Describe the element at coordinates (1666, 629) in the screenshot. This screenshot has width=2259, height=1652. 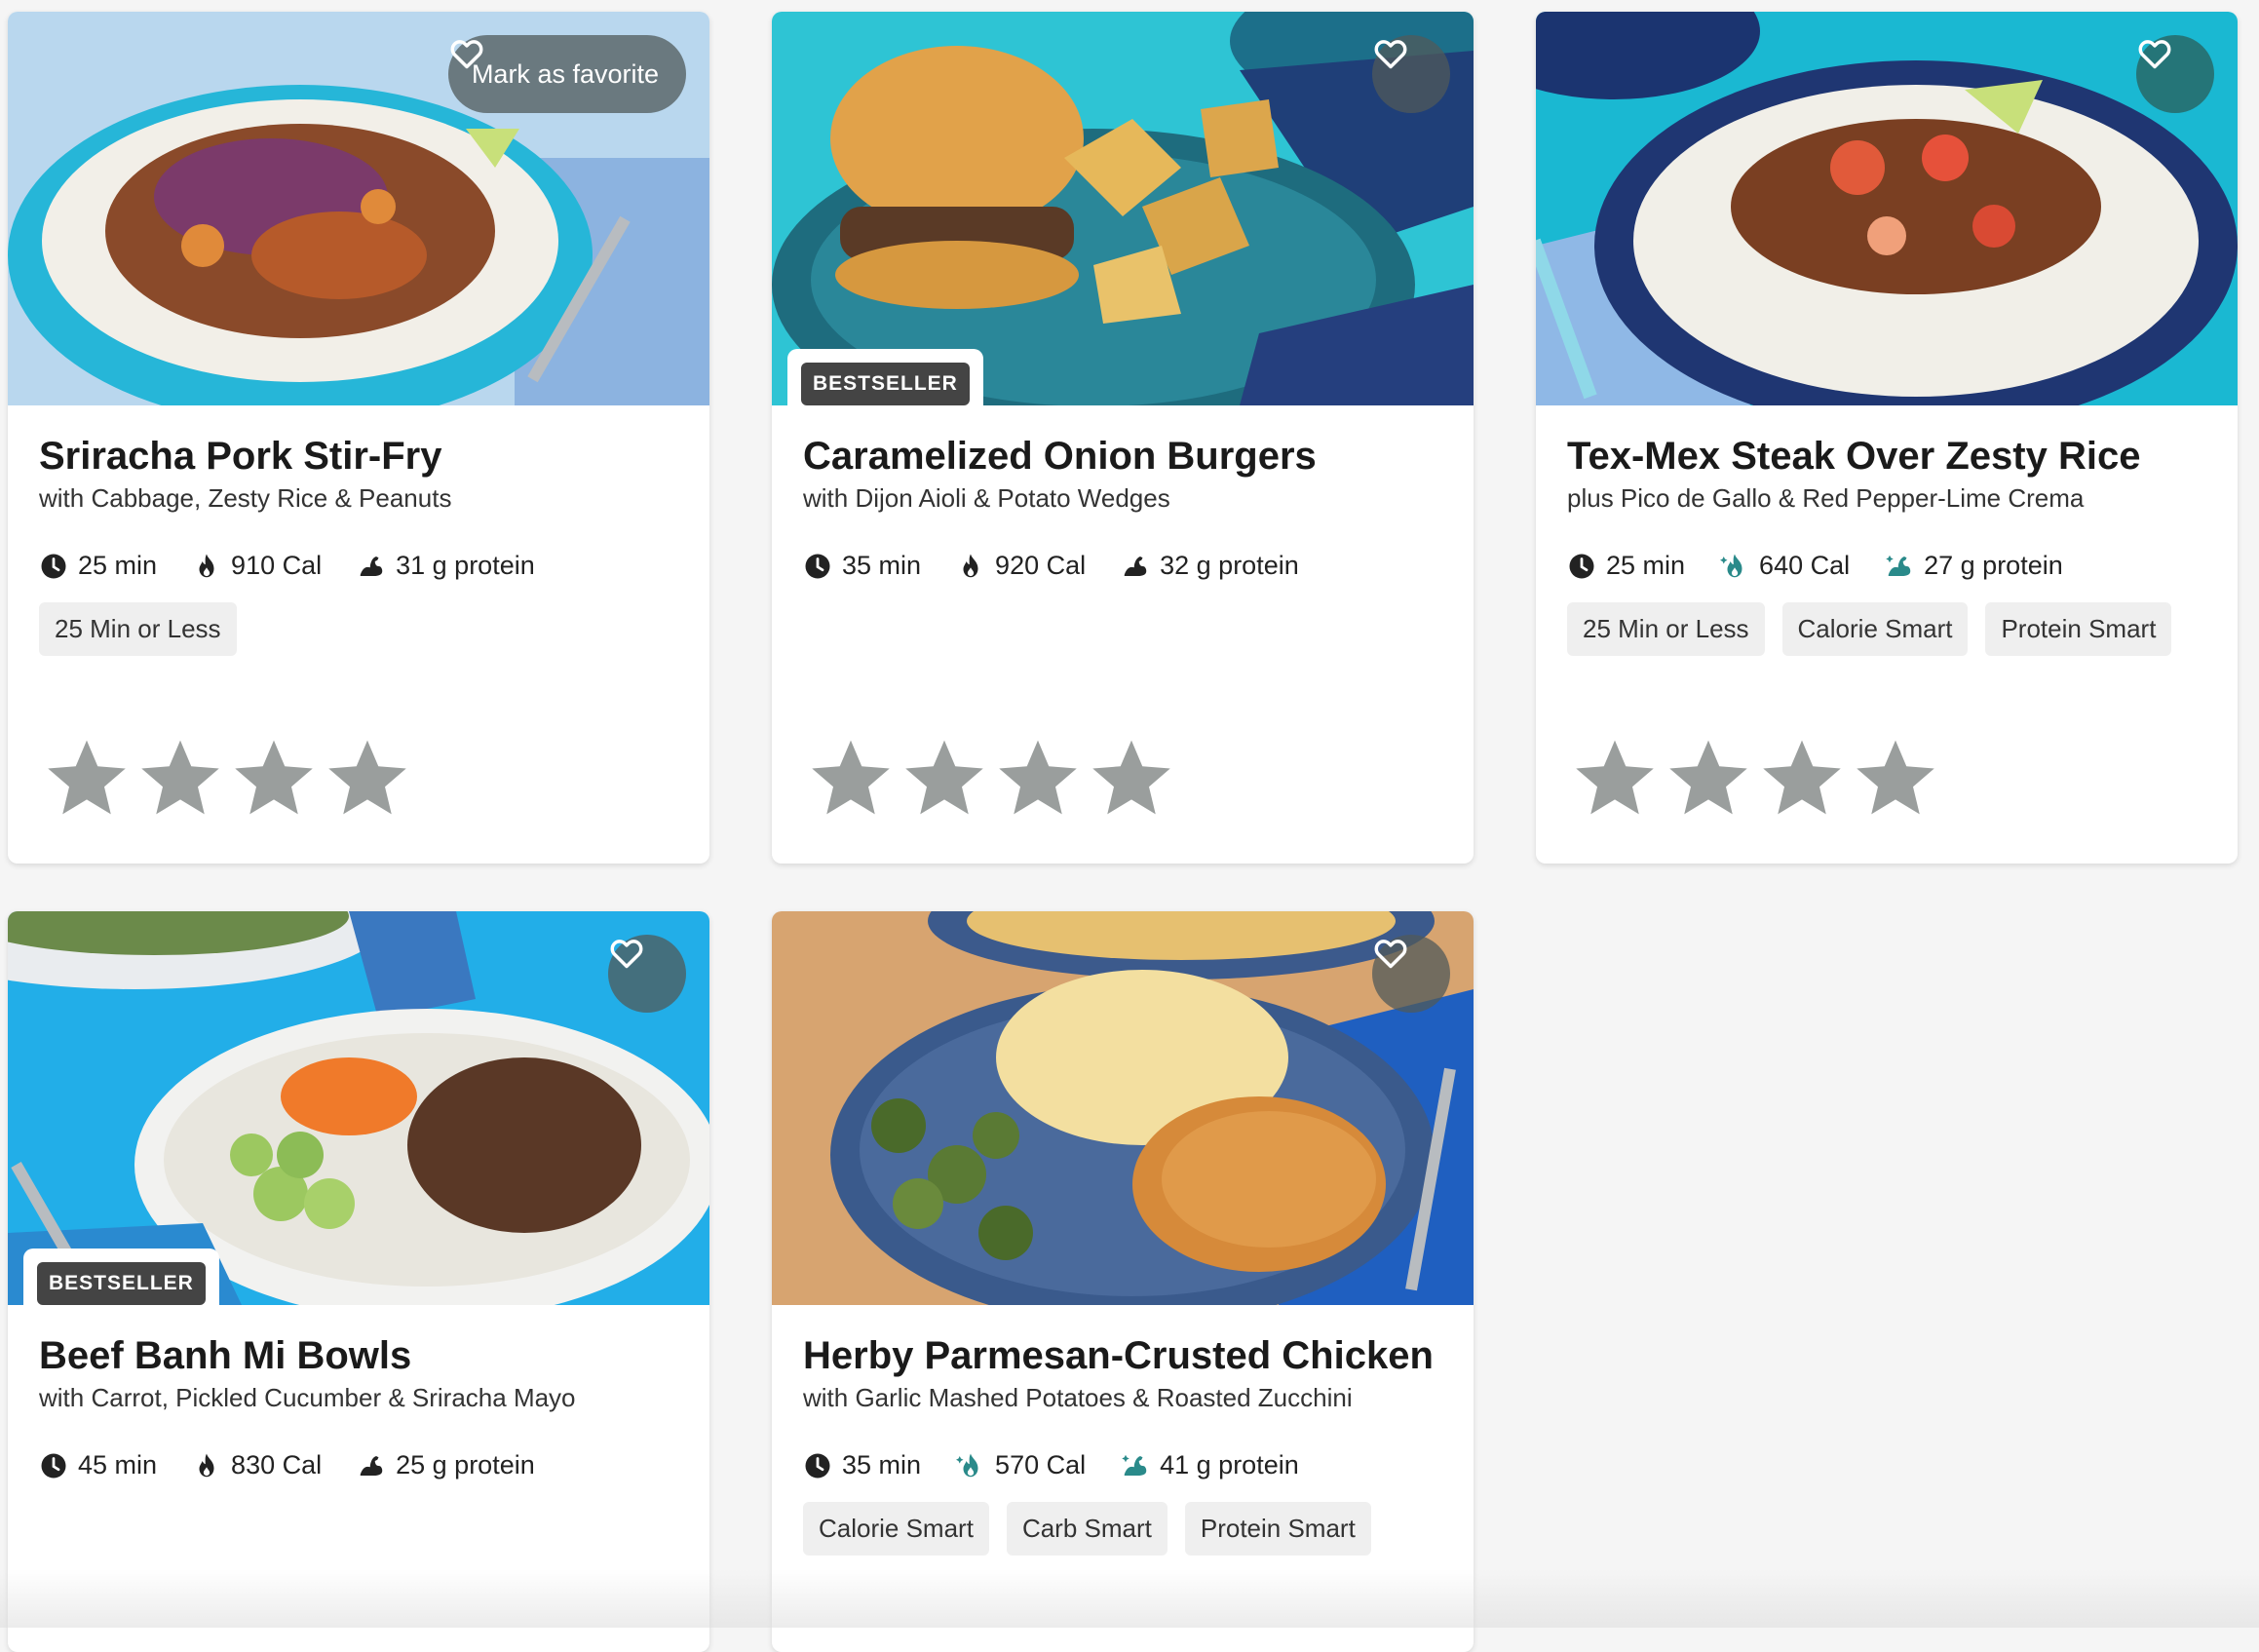
I see `tag: 25 Min or Less` at that location.